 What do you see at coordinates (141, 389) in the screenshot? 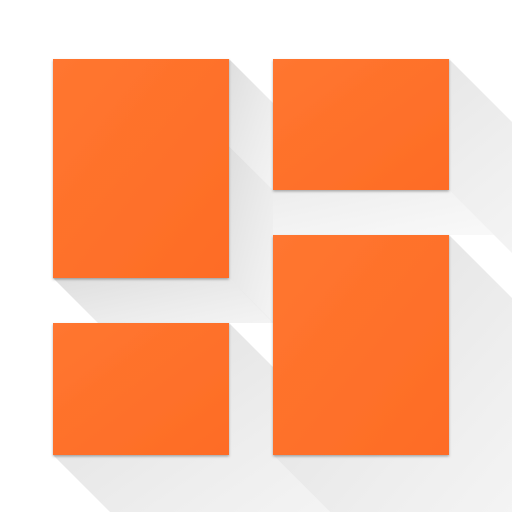
I see `tile-bottom-left` at bounding box center [141, 389].